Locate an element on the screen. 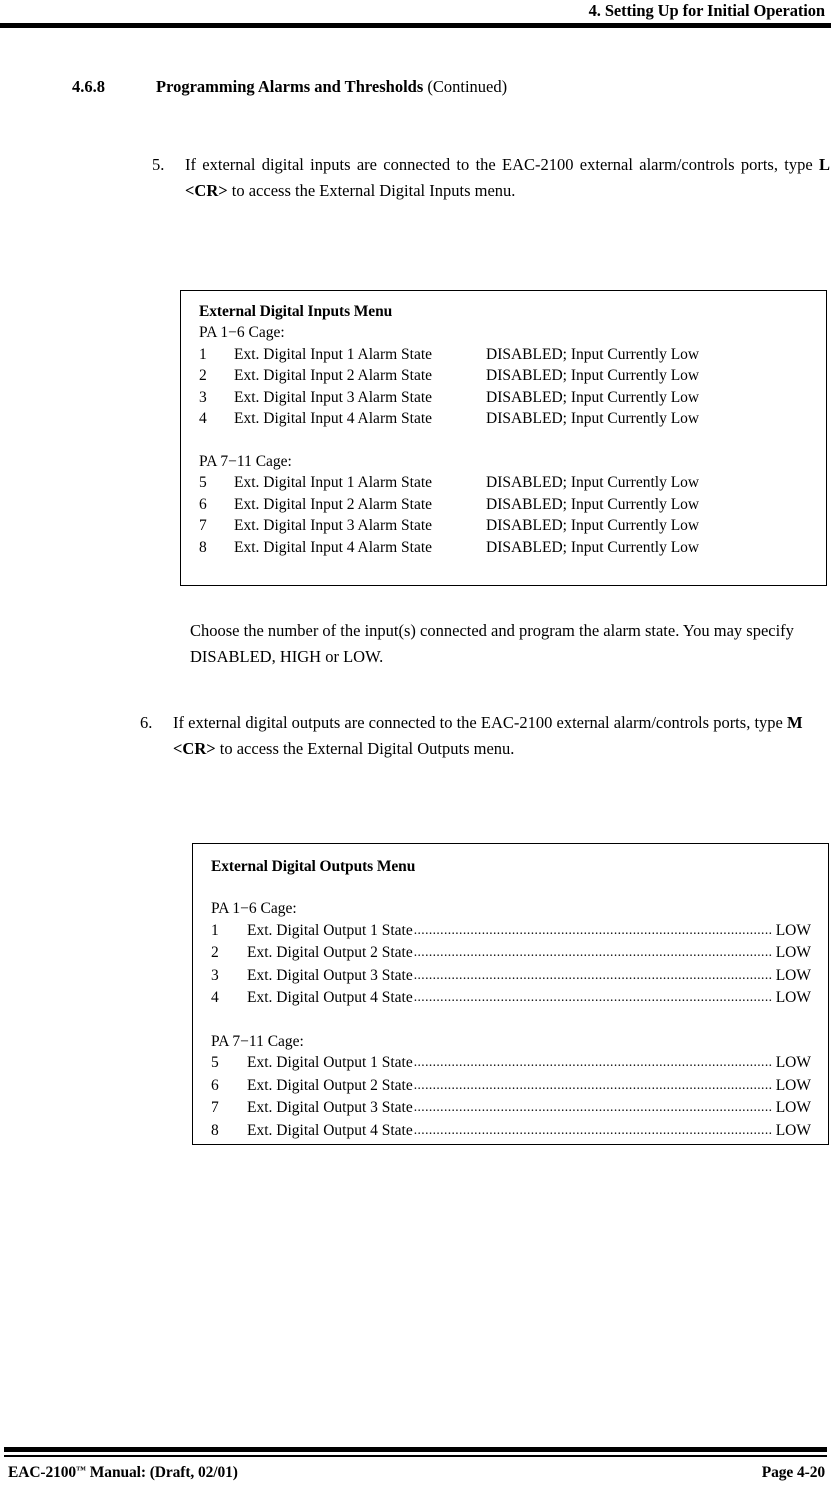 This screenshot has width=831, height=1494. footer-rule-thick is located at coordinates (415, 1449).